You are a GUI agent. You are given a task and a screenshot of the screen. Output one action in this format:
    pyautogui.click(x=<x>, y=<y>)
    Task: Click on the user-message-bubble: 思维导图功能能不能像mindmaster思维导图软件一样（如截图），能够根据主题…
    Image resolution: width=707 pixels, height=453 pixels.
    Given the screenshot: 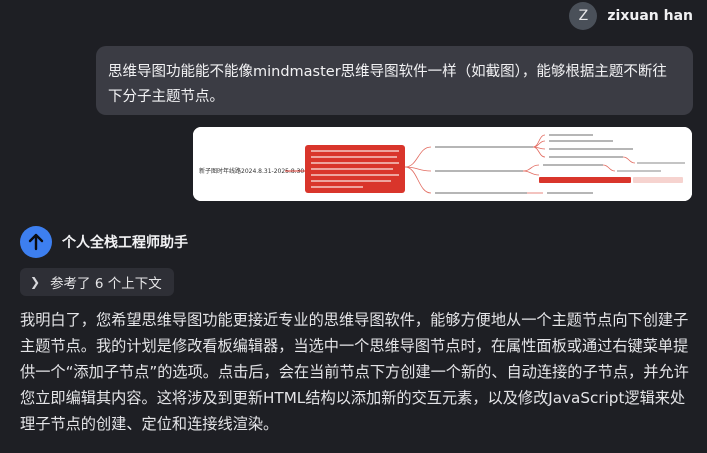 What is the action you would take?
    pyautogui.click(x=394, y=80)
    